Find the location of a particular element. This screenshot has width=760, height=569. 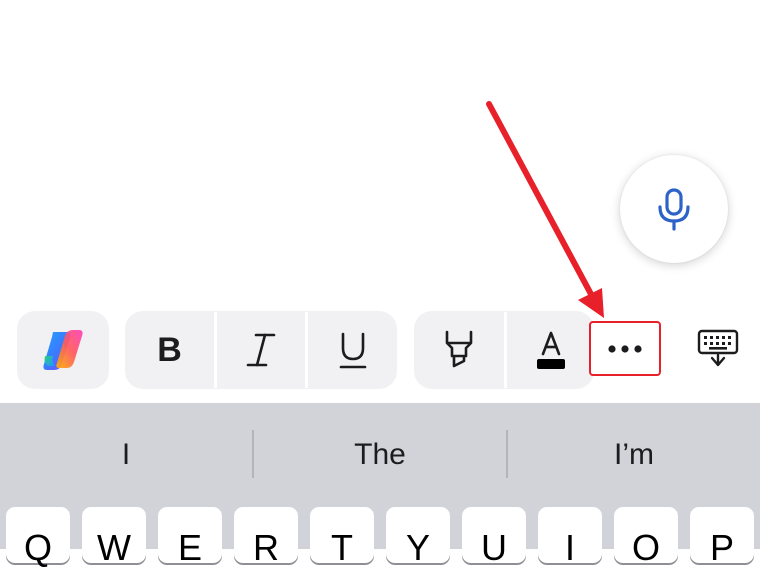

suggestion-1: I is located at coordinates (126, 455).